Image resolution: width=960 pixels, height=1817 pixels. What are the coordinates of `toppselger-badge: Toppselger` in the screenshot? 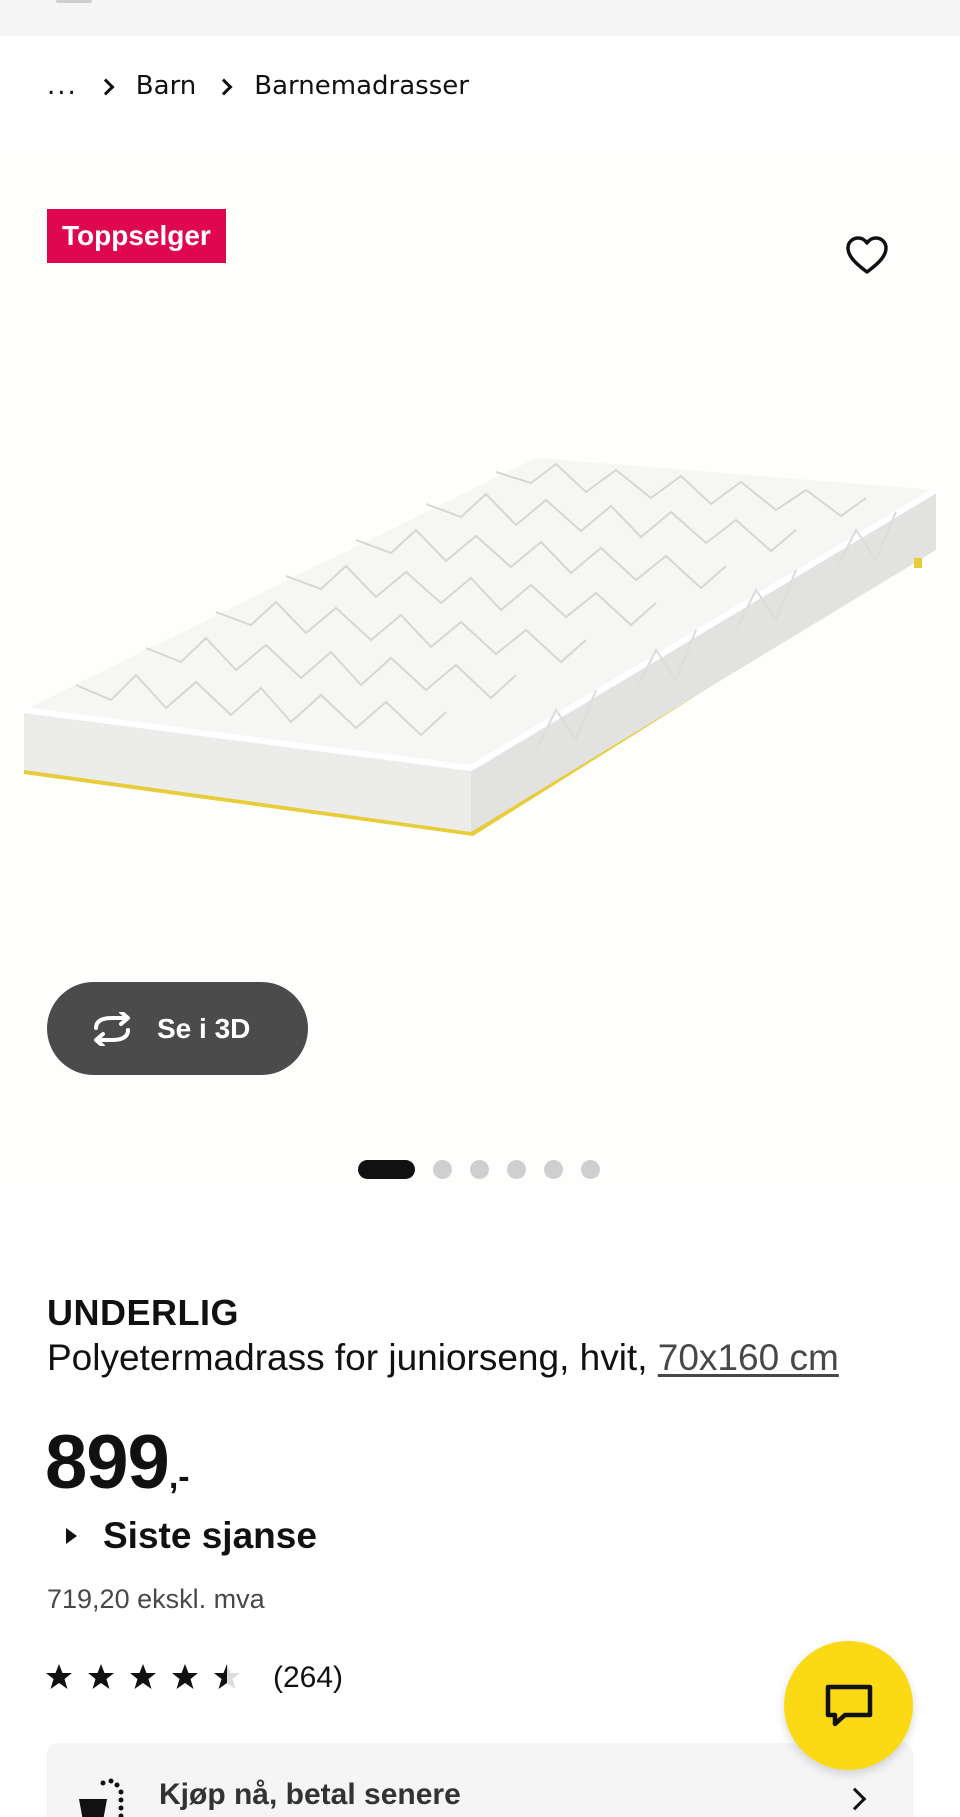 It's located at (136, 236).